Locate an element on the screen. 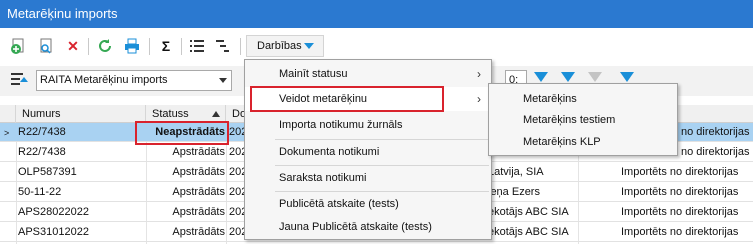 The width and height of the screenshot is (753, 244). filter-clear-icon is located at coordinates (595, 77).